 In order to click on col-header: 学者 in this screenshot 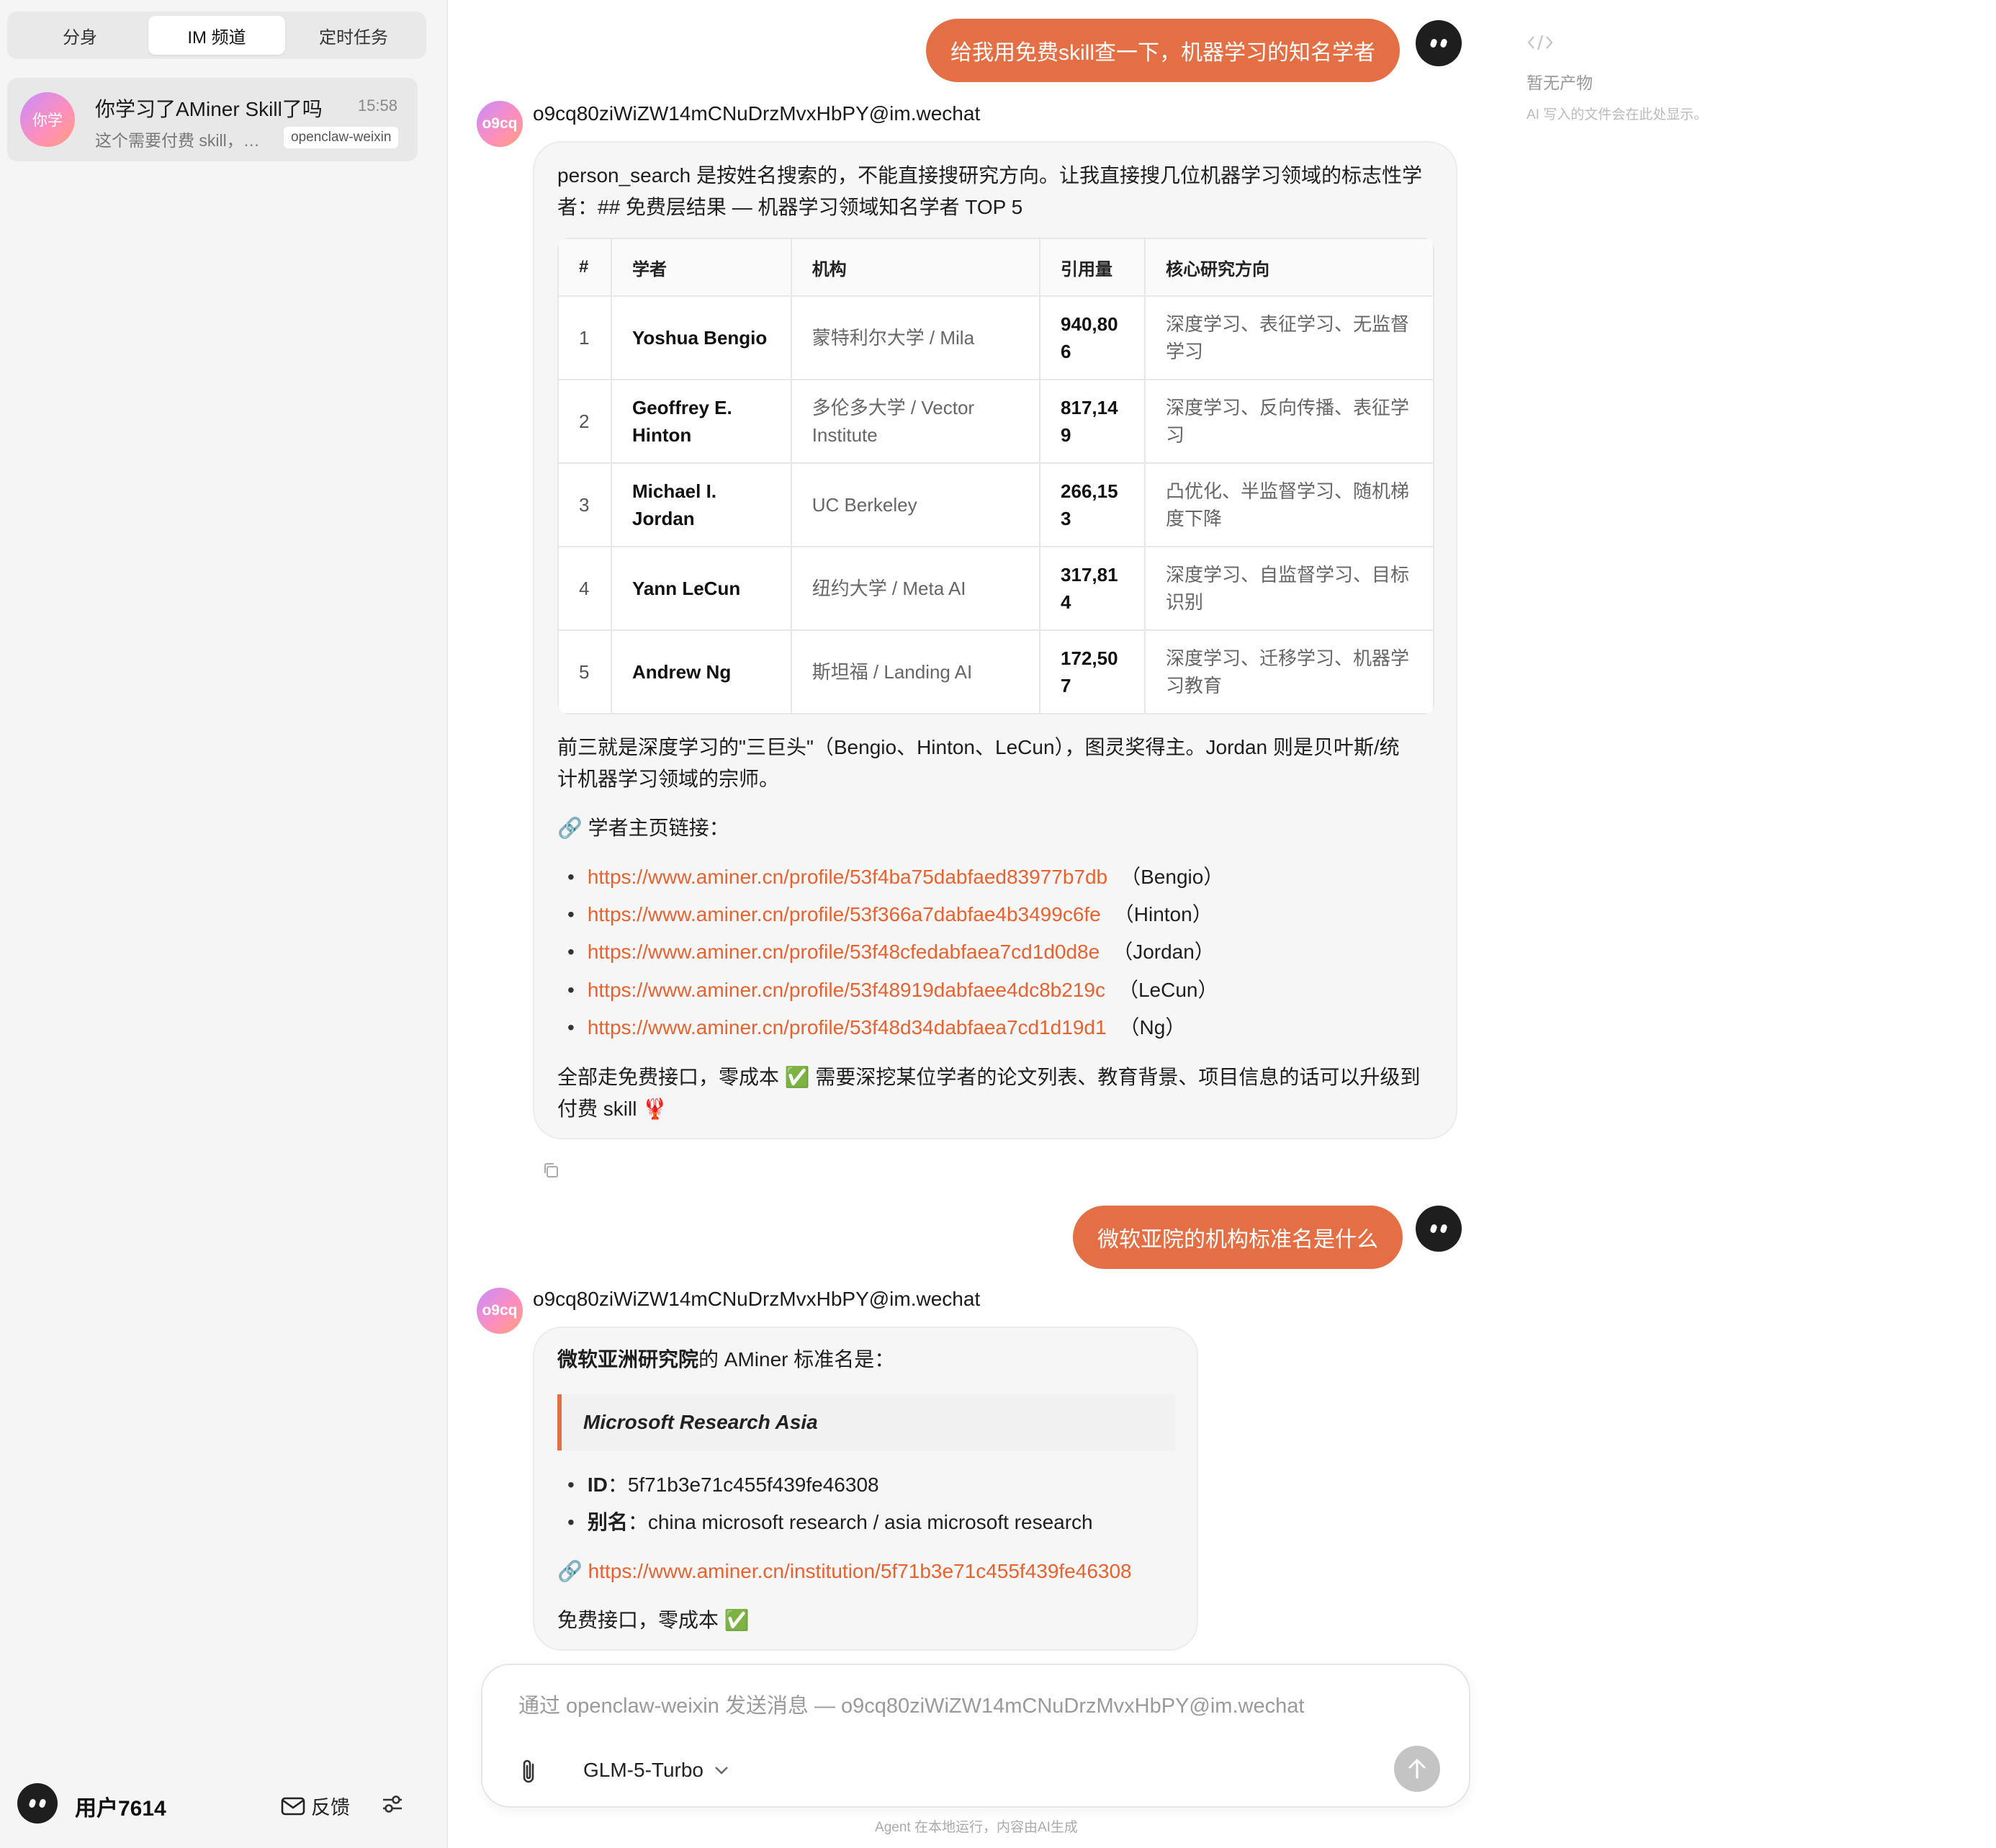, I will do `click(701, 267)`.